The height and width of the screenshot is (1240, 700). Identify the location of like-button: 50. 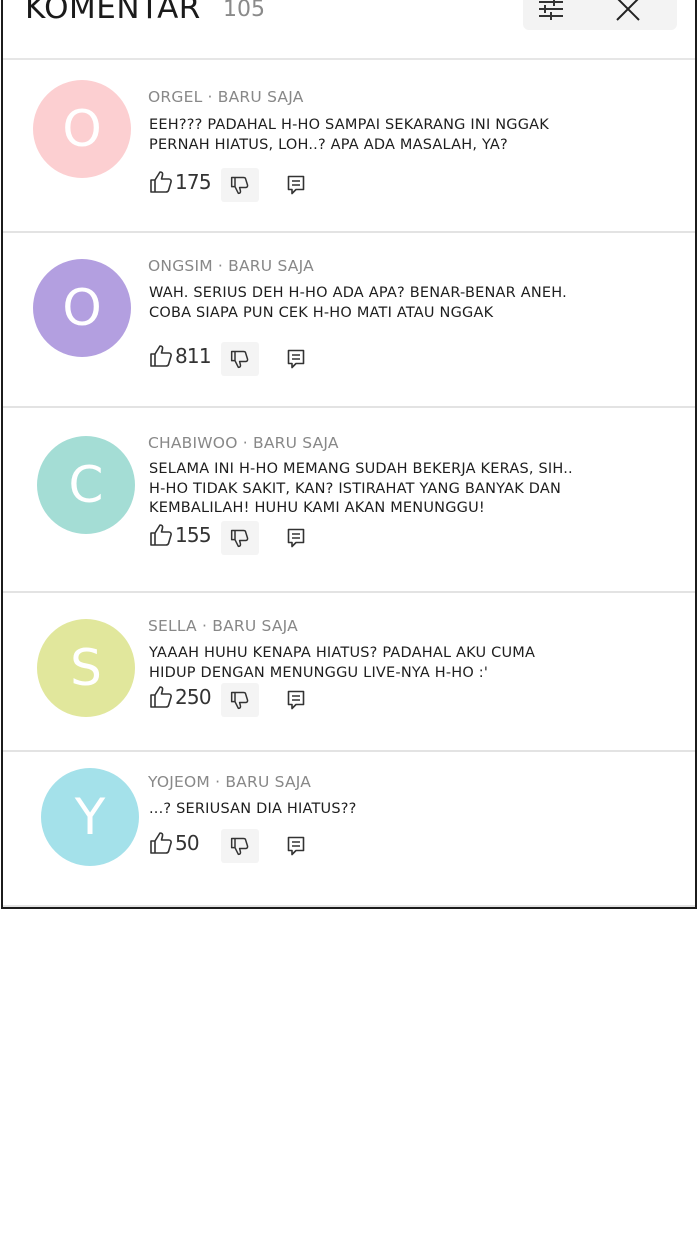
(174, 843).